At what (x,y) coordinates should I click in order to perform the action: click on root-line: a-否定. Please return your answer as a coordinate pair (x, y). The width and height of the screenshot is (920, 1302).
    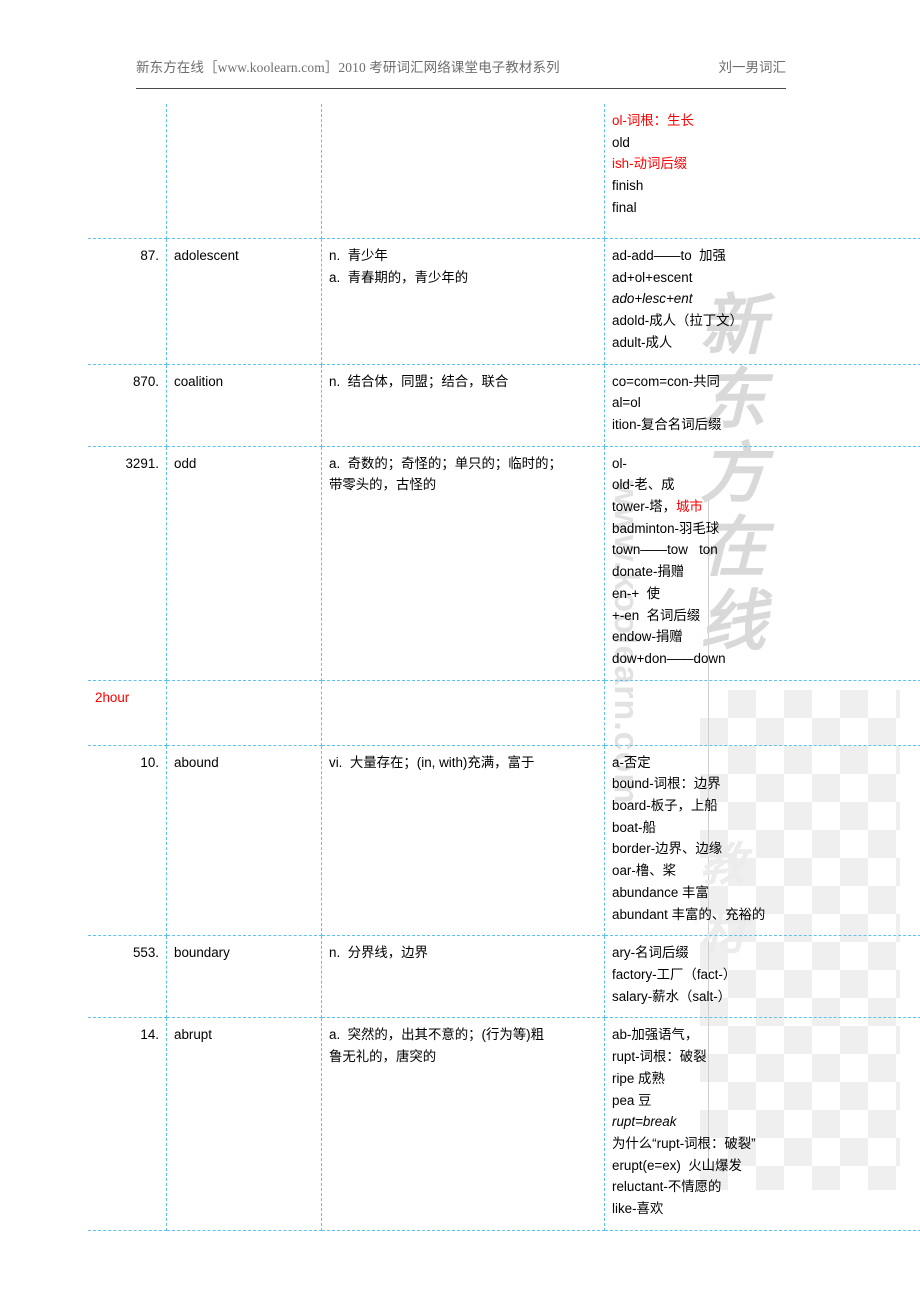
    Looking at the image, I should click on (631, 762).